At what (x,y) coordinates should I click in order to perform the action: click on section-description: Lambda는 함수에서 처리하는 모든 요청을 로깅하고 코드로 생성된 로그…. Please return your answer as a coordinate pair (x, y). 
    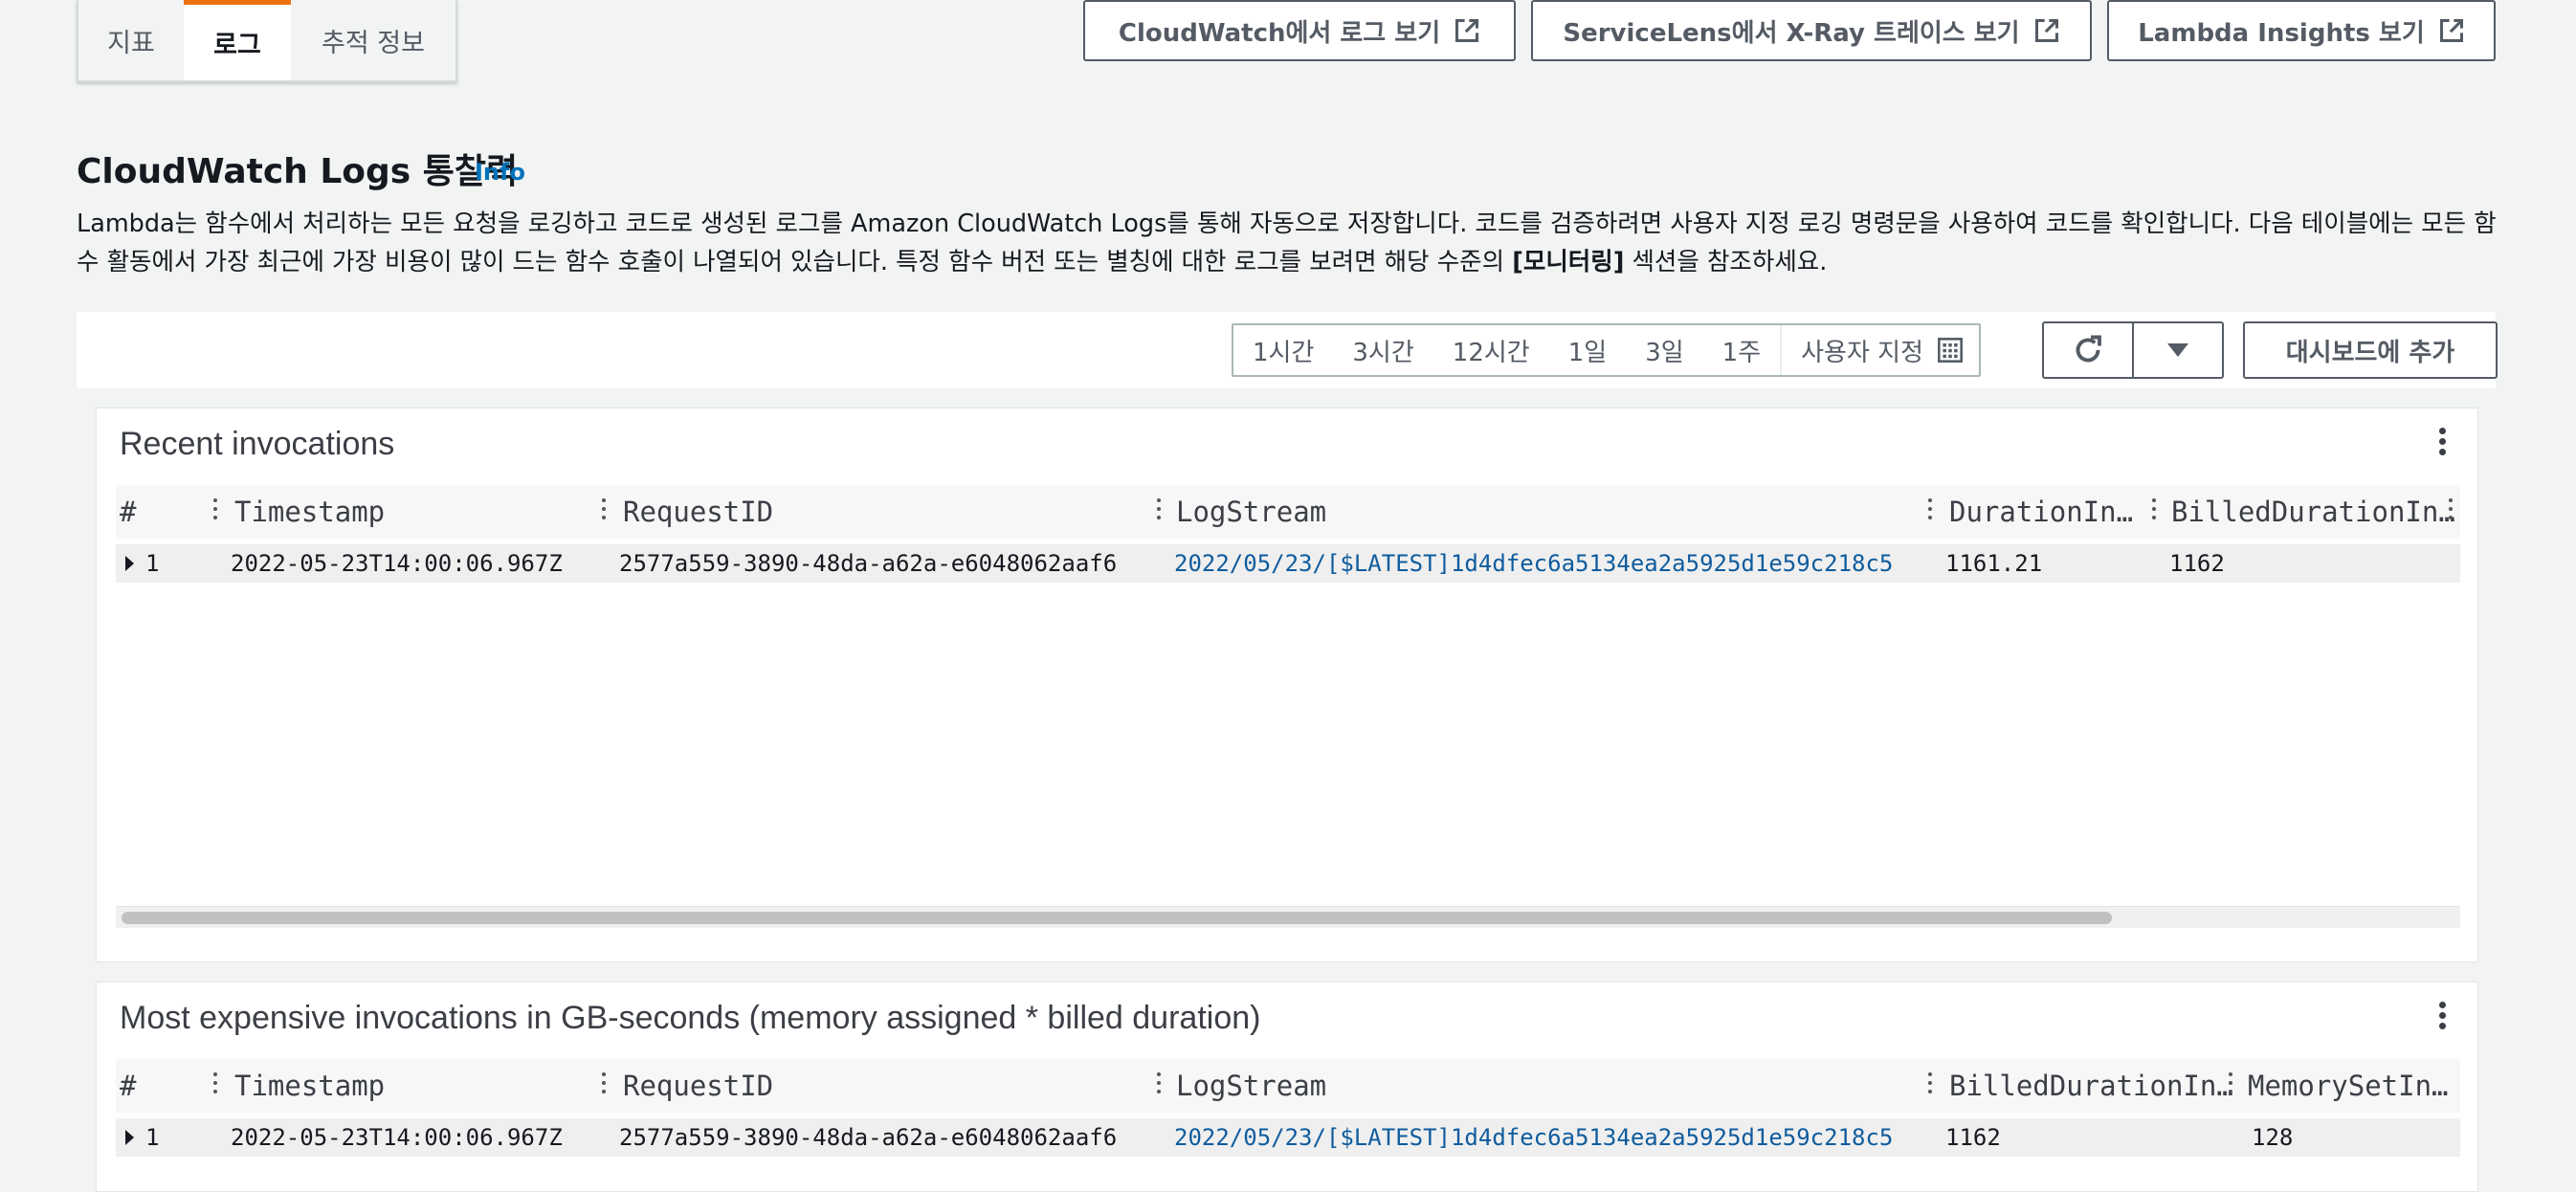
    Looking at the image, I should click on (1287, 243).